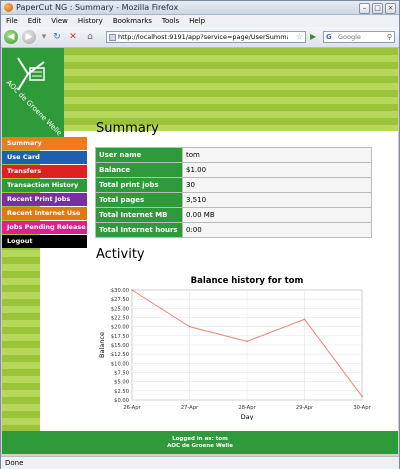 The height and width of the screenshot is (469, 400). What do you see at coordinates (364, 8) in the screenshot?
I see `minimize-button: –` at bounding box center [364, 8].